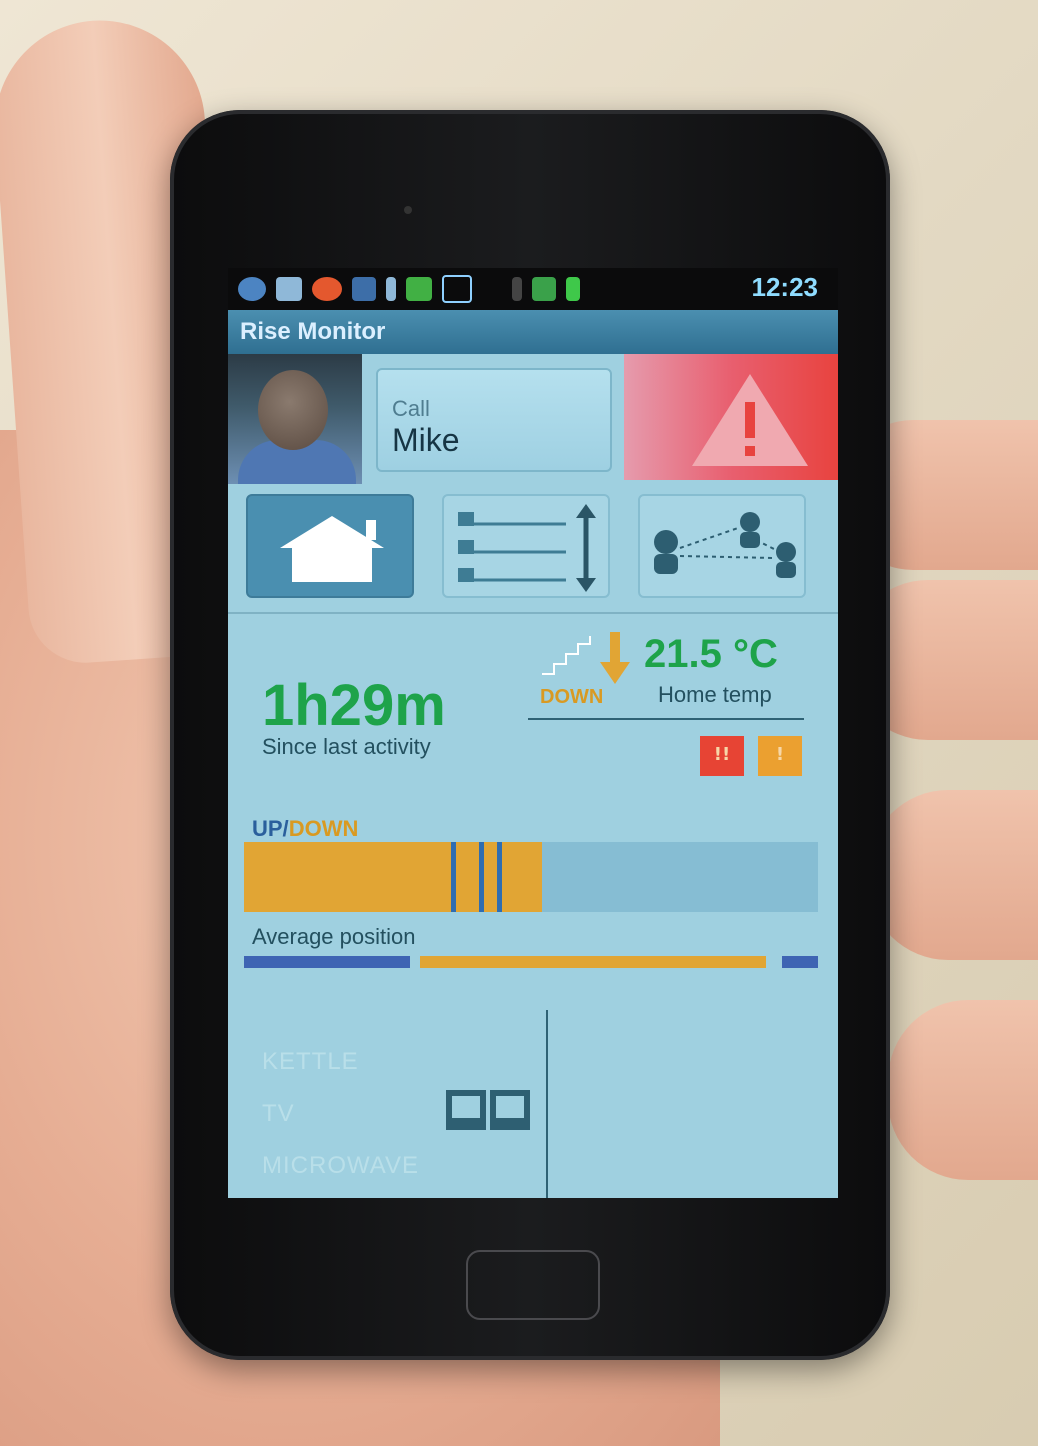 The image size is (1038, 1446). Describe the element at coordinates (494, 420) in the screenshot. I see `call-button: Call Mike` at that location.